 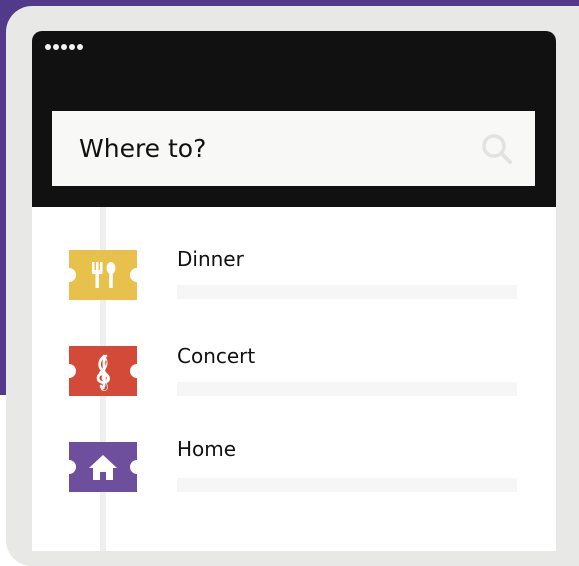 What do you see at coordinates (497, 149) in the screenshot?
I see `search-icon` at bounding box center [497, 149].